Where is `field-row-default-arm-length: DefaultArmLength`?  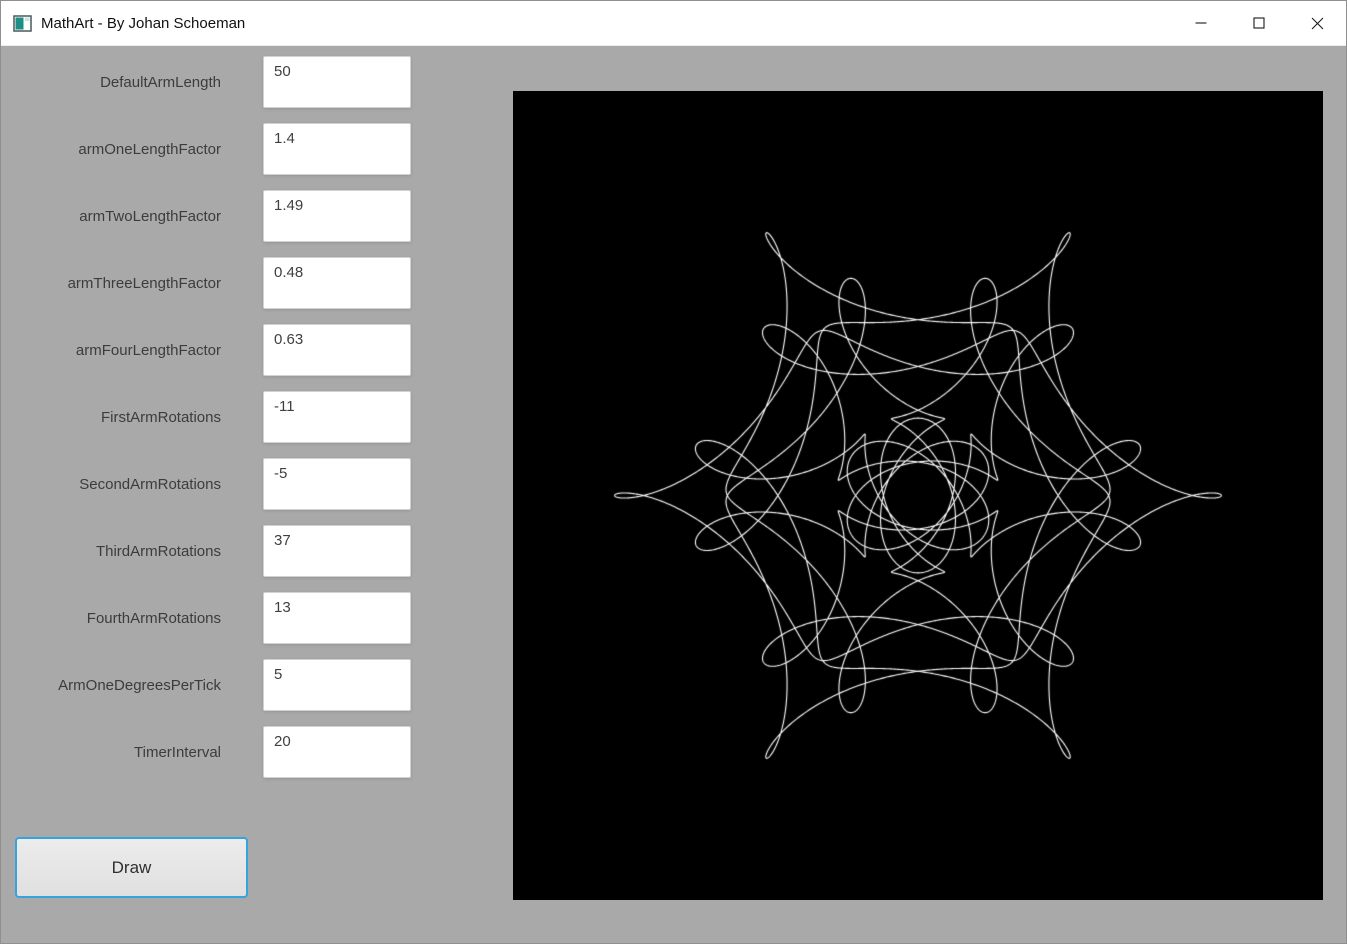 field-row-default-arm-length: DefaultArmLength is located at coordinates (258, 82).